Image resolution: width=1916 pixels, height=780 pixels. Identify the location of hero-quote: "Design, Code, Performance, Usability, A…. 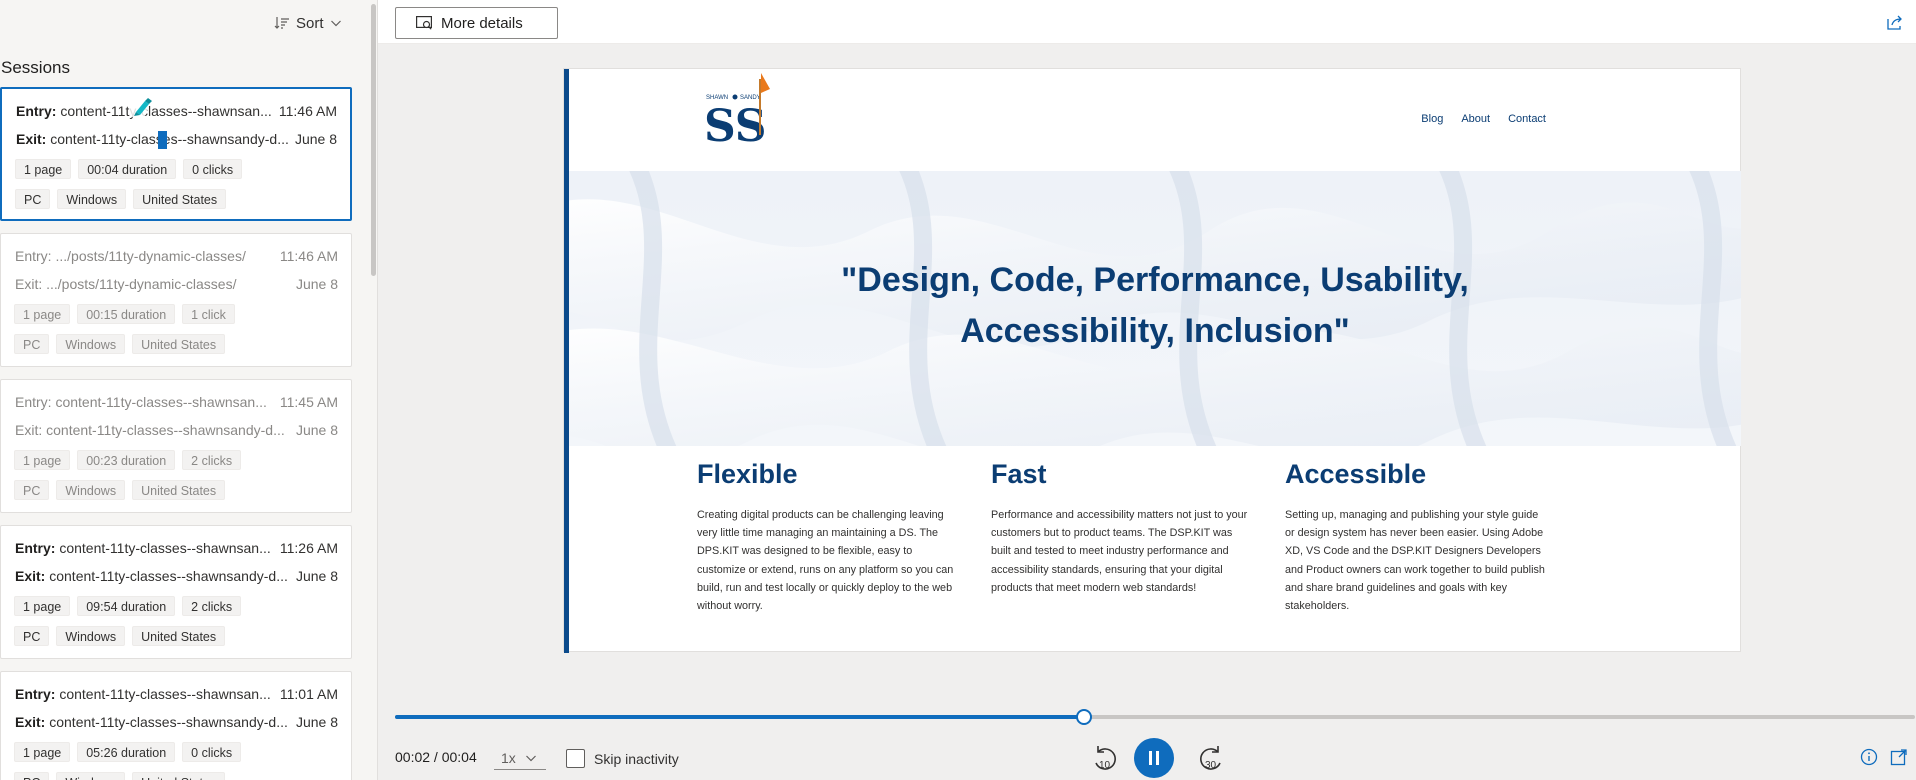
(1155, 305).